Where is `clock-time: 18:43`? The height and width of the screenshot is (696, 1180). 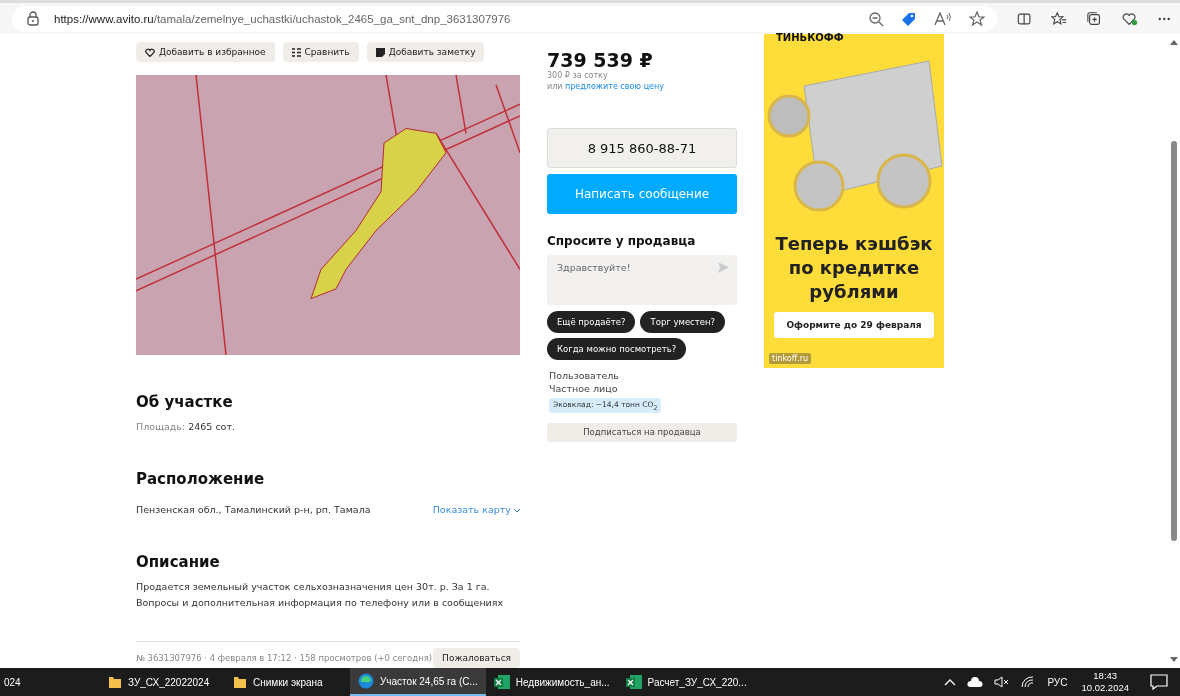
clock-time: 18:43 is located at coordinates (1105, 676).